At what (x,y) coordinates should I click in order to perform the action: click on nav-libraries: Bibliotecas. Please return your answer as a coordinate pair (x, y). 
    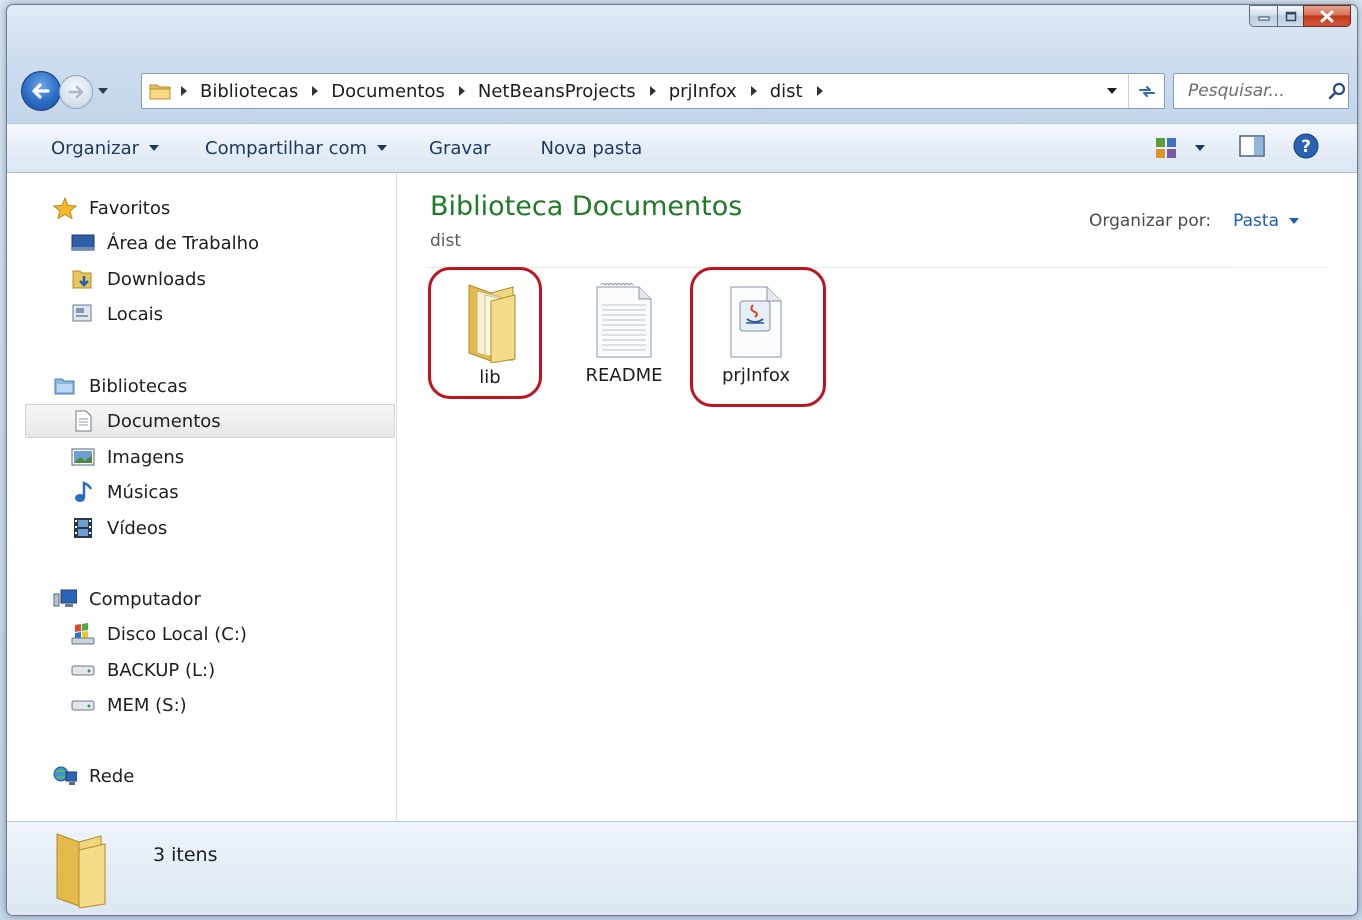
    Looking at the image, I should click on (120, 386).